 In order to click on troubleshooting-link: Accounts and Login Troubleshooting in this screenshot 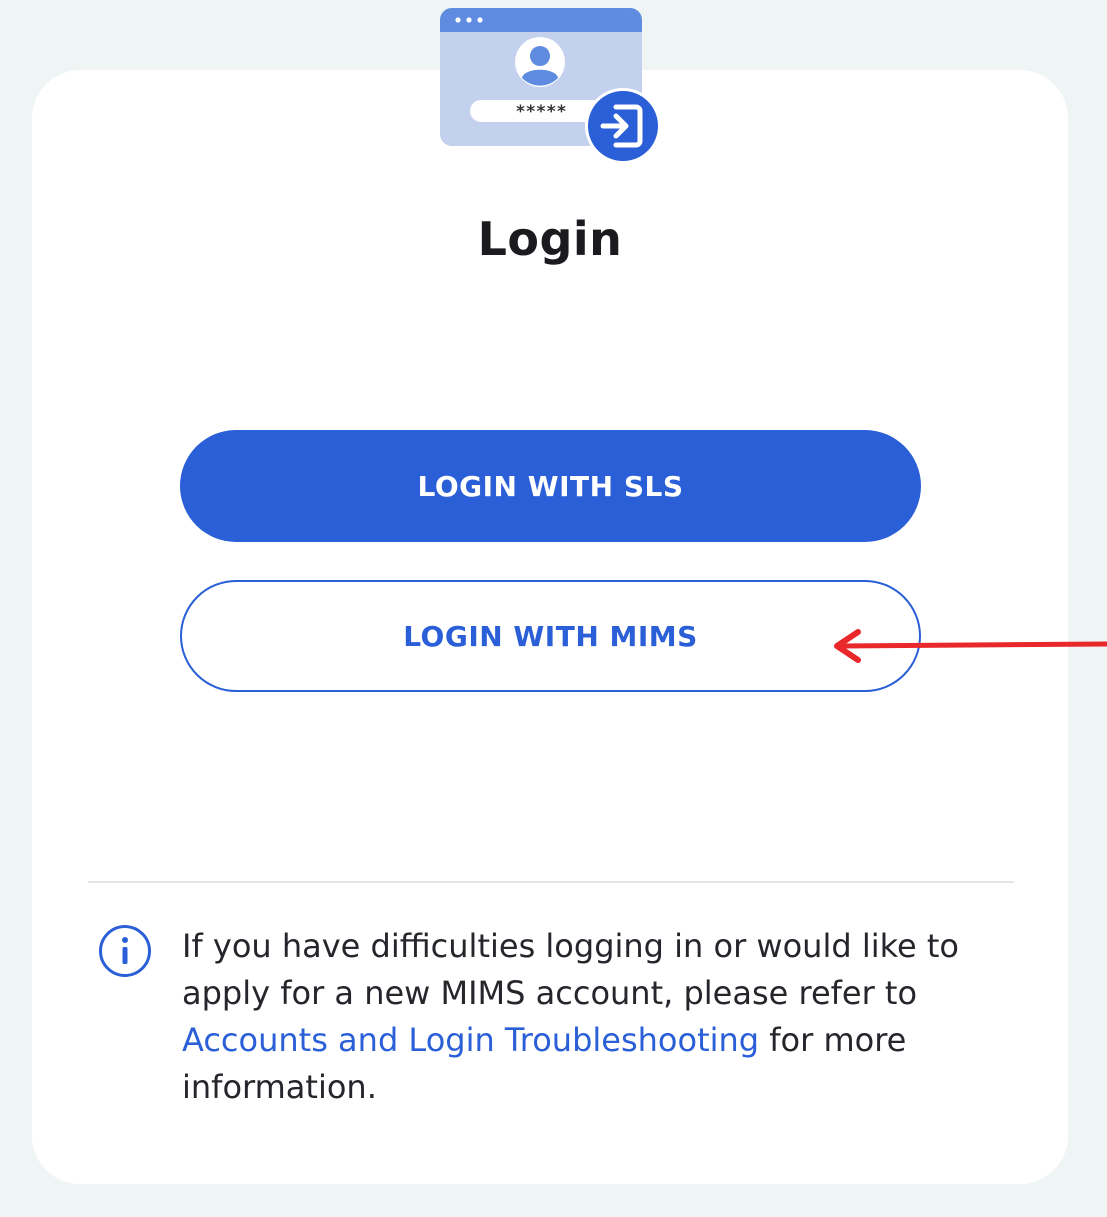, I will do `click(470, 1040)`.